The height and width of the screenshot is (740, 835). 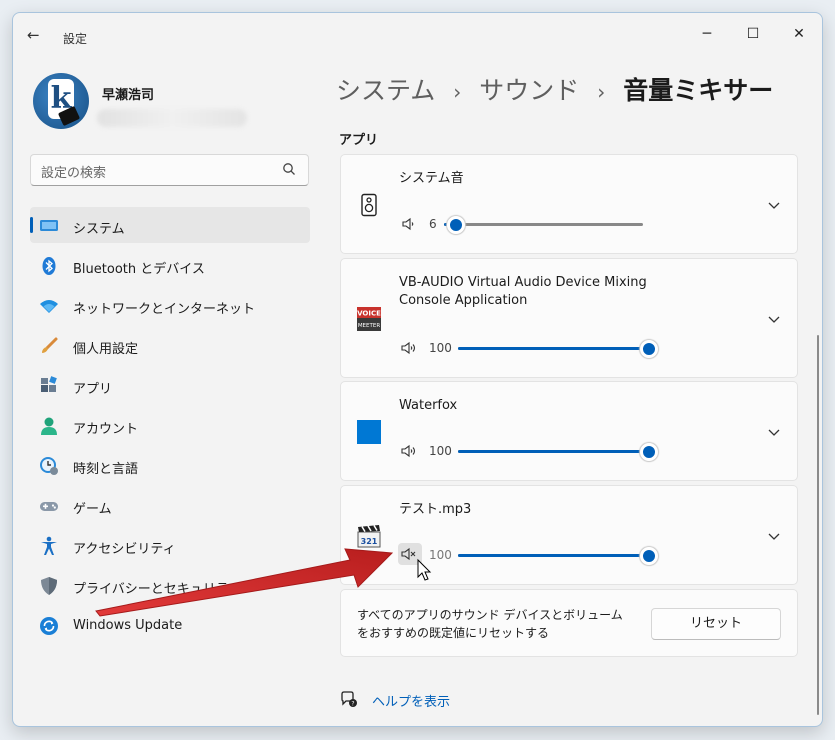 I want to click on speaker-device-icon, so click(x=369, y=205).